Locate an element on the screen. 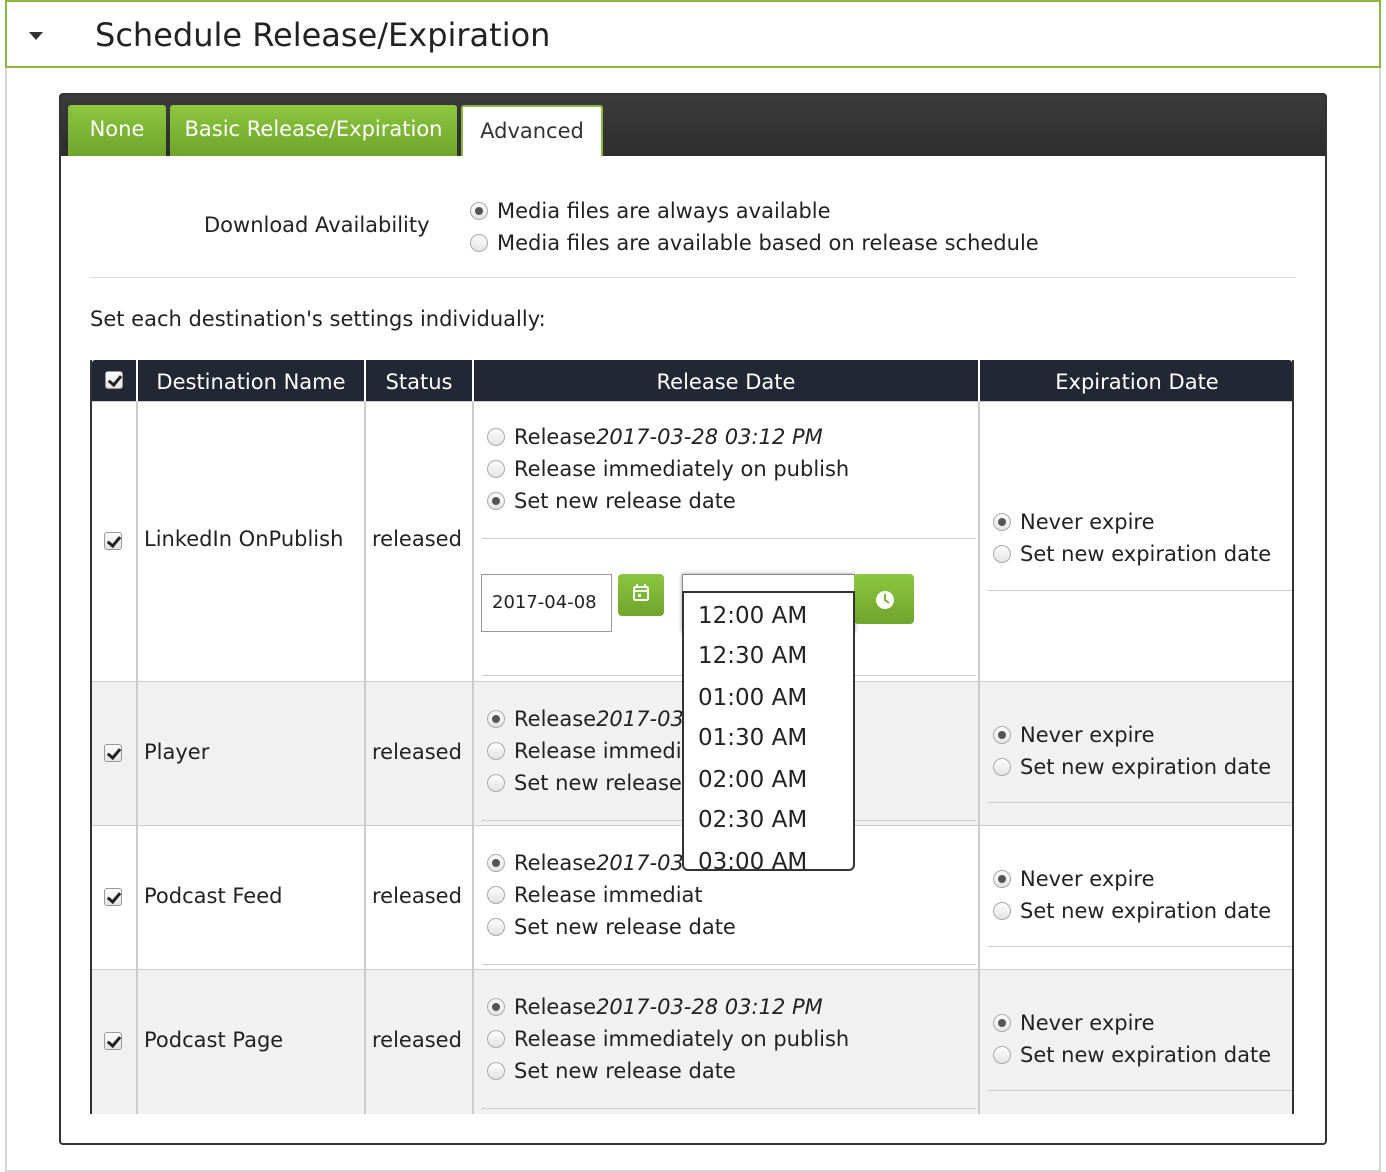  destination-name: Podcast Feed is located at coordinates (213, 896).